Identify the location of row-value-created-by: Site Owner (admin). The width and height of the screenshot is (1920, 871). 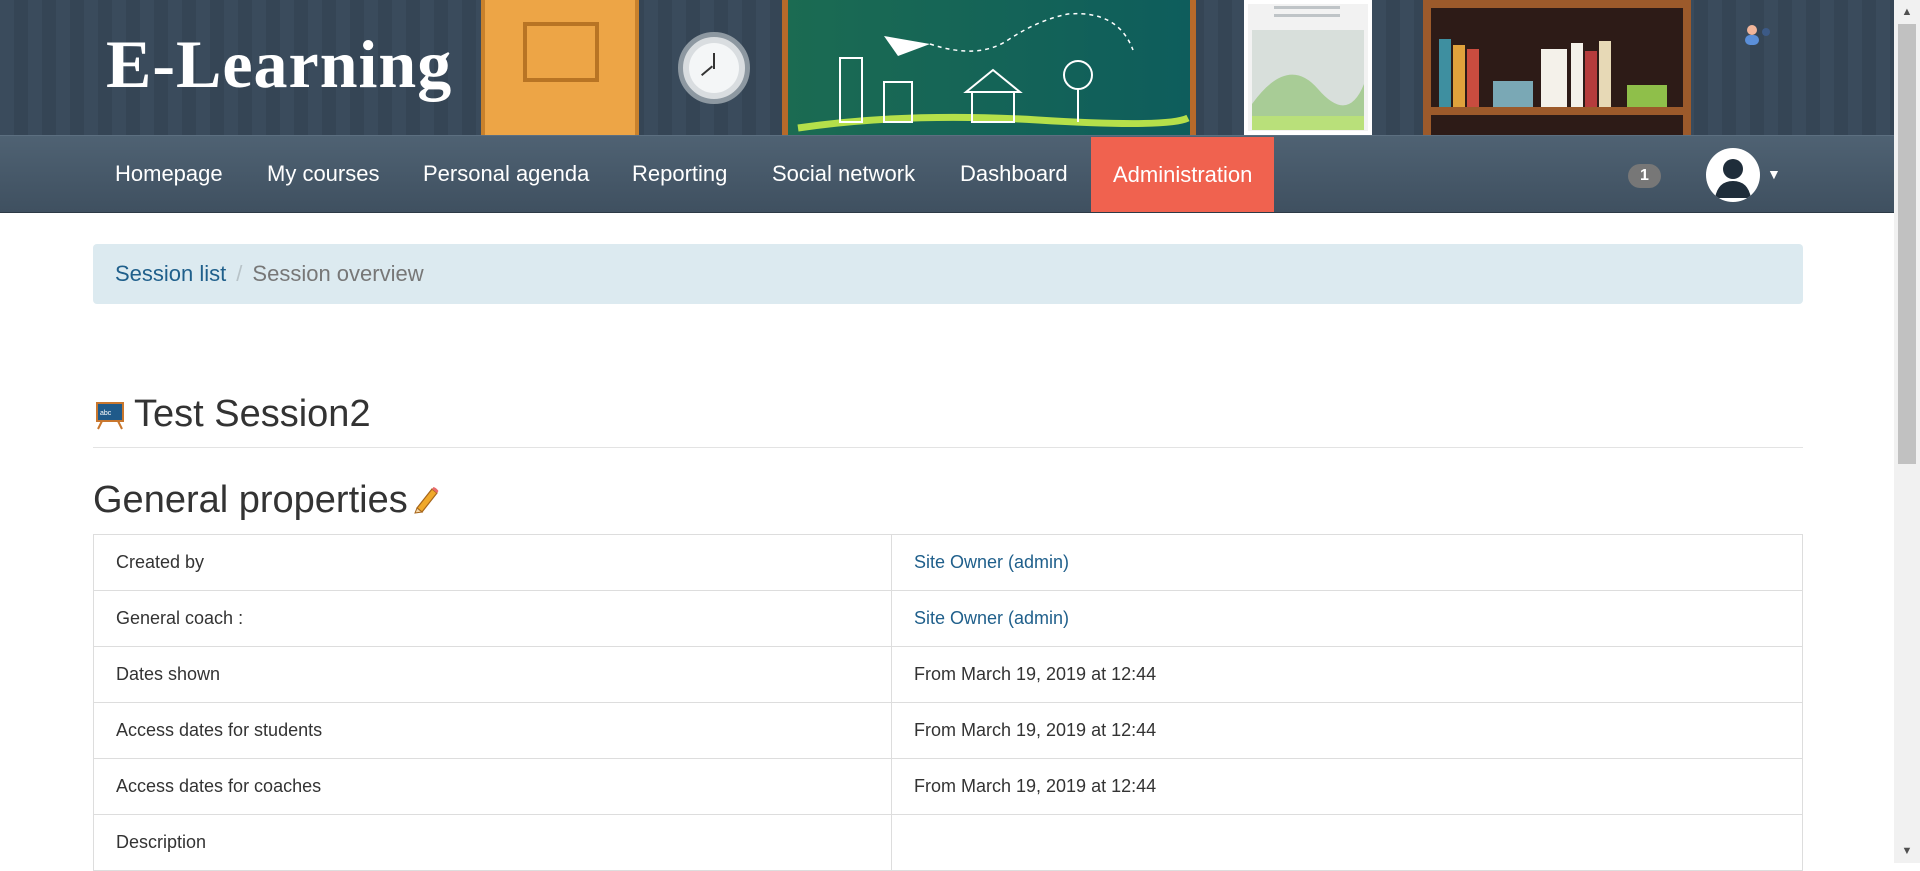
(1347, 562).